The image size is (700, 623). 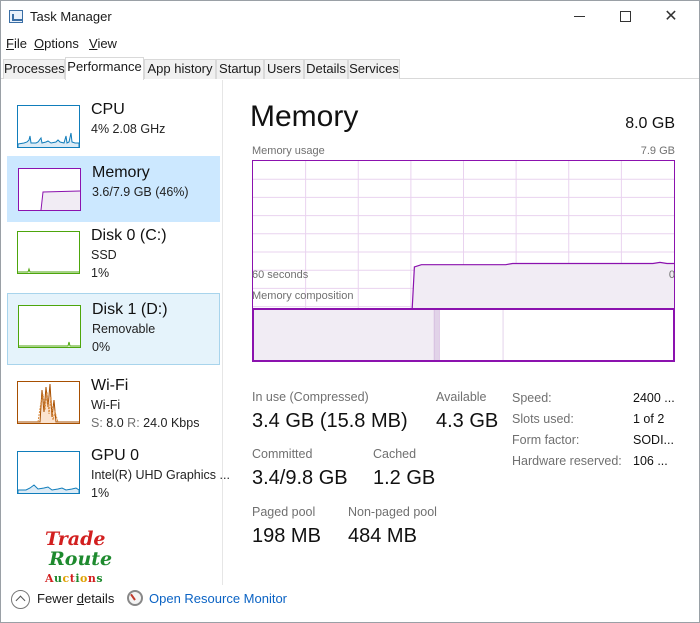 I want to click on memory-composition-bar, so click(x=463, y=335).